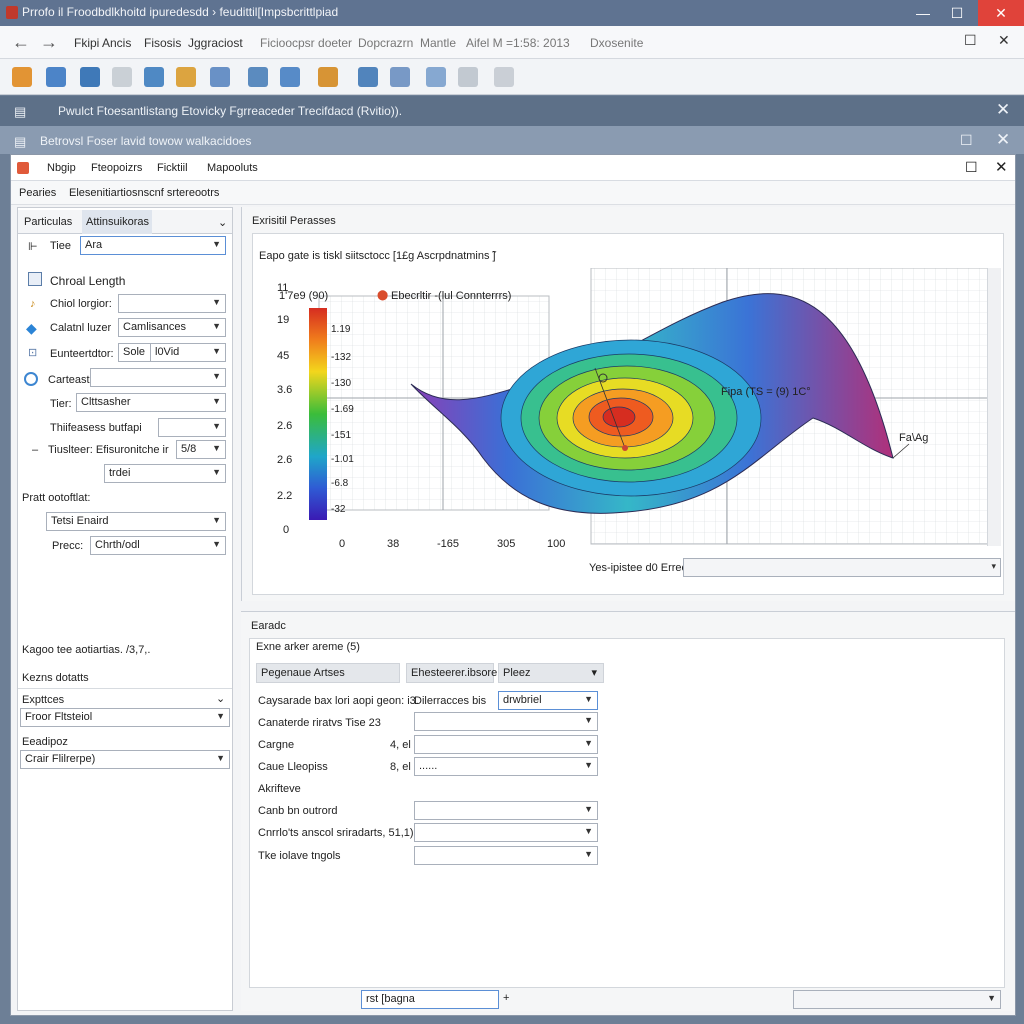 The width and height of the screenshot is (1024, 1024). I want to click on exp-select: Froor Fltsteiol ▼, so click(125, 717).